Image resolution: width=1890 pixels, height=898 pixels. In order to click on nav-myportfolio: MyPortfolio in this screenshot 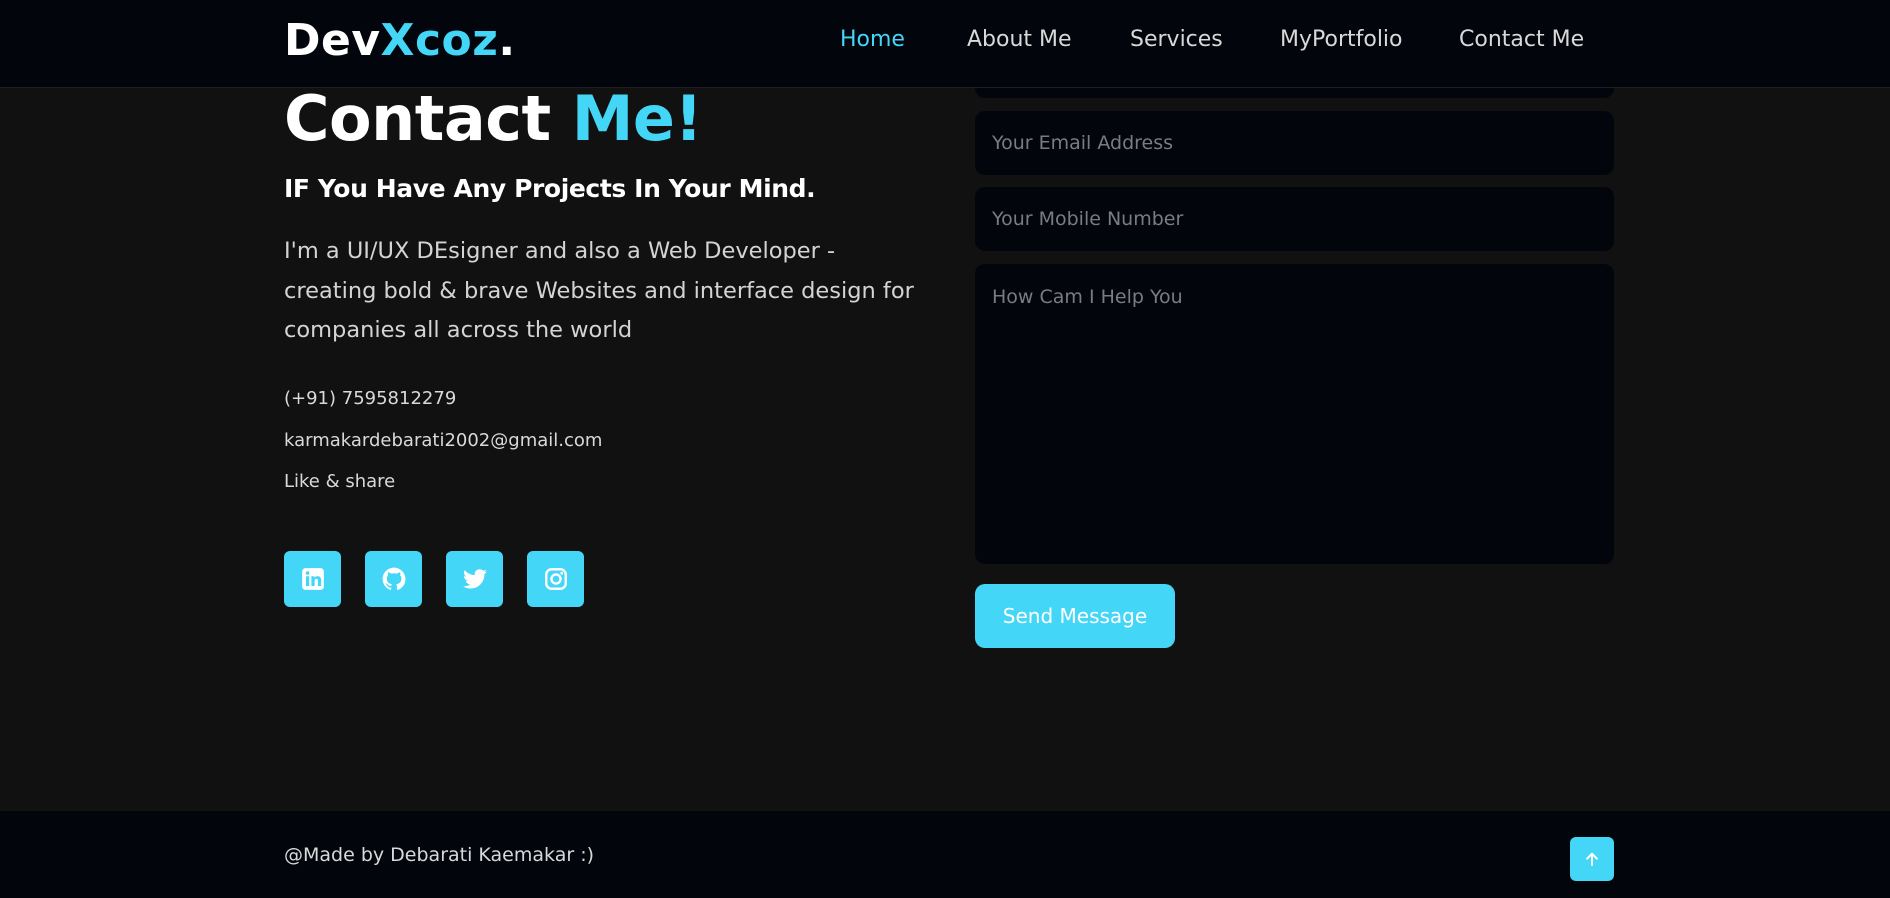, I will do `click(1341, 40)`.